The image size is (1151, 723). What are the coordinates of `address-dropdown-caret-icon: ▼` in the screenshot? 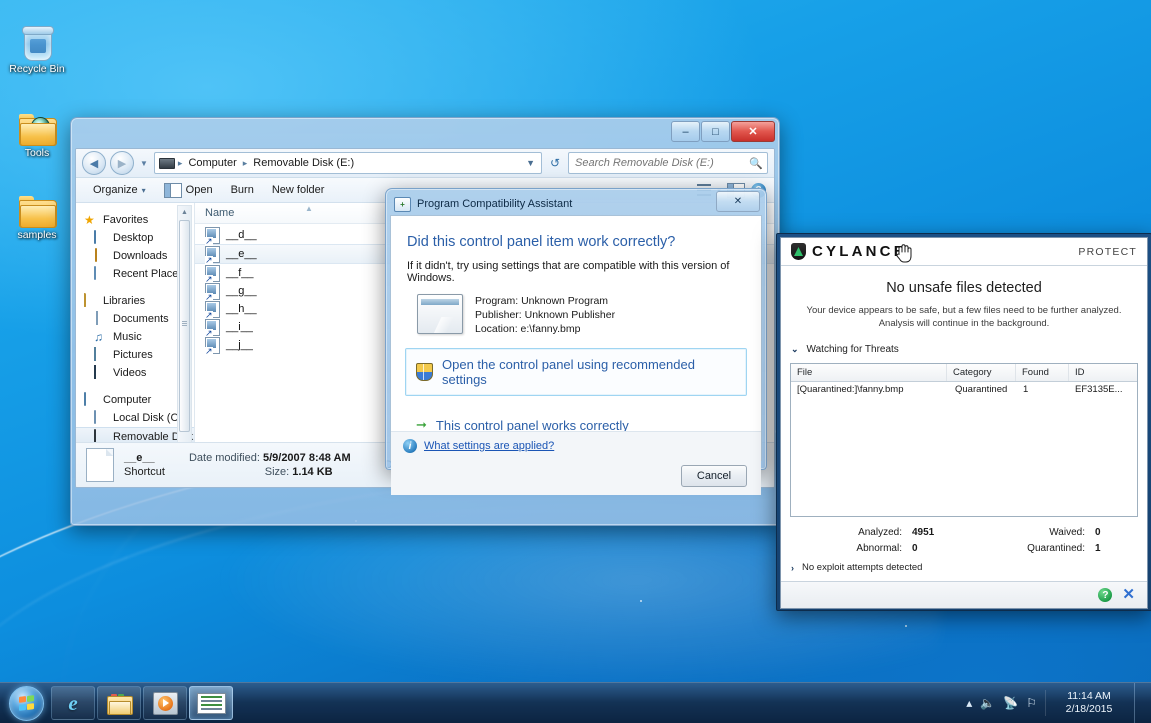 It's located at (531, 163).